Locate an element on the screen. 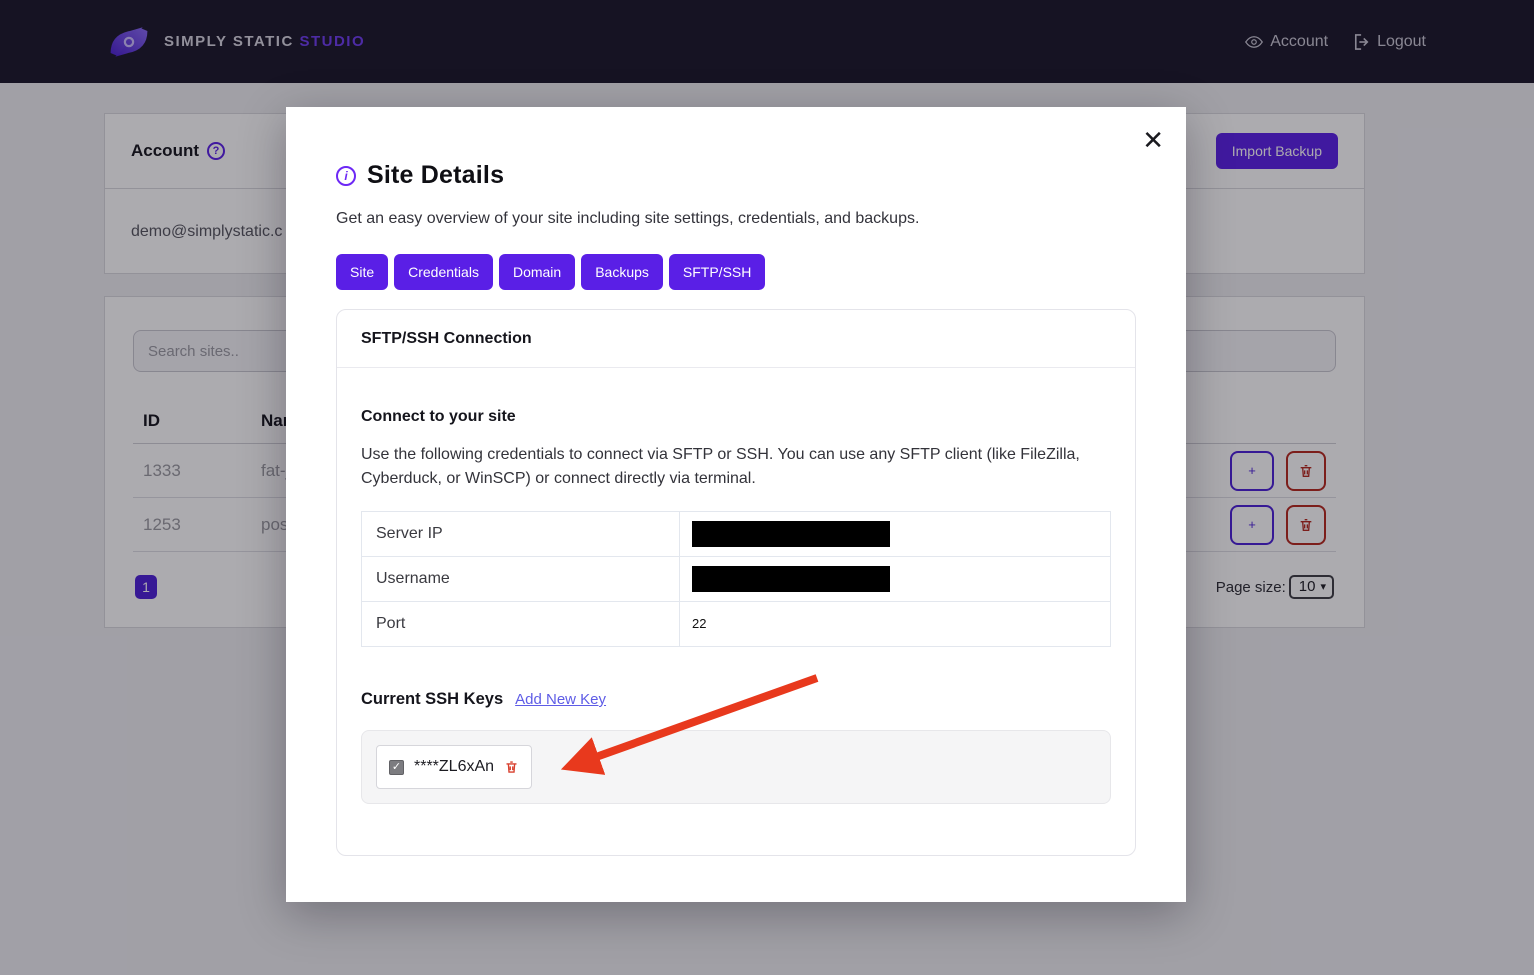 Image resolution: width=1534 pixels, height=975 pixels. username-label: Username is located at coordinates (520, 579).